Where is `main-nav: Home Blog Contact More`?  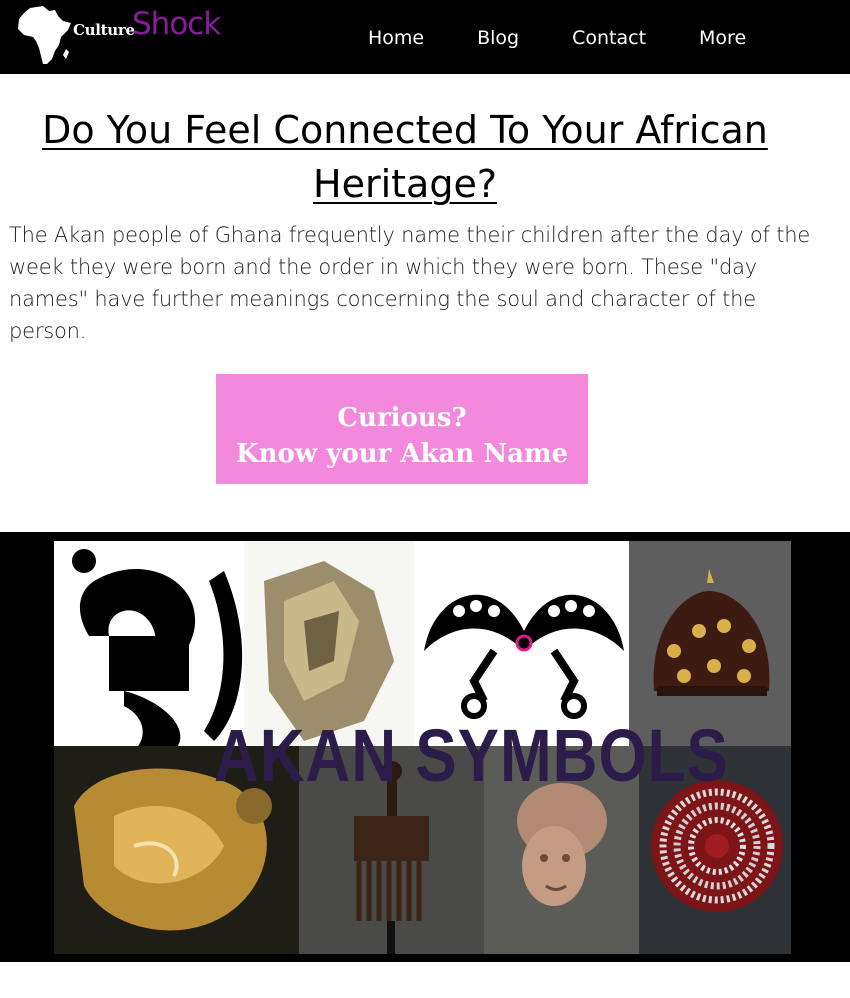
main-nav: Home Blog Contact More is located at coordinates (583, 38).